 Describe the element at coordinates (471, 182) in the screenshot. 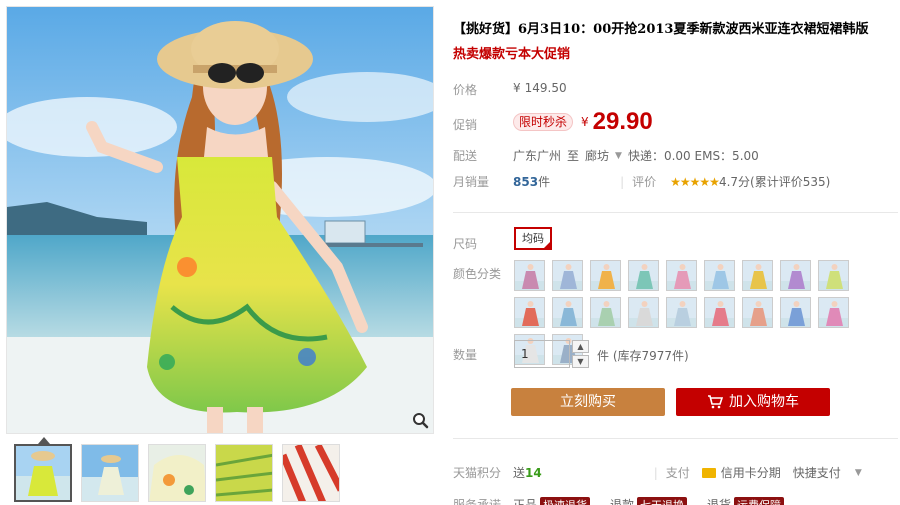

I see `sales-label: 月销量` at that location.